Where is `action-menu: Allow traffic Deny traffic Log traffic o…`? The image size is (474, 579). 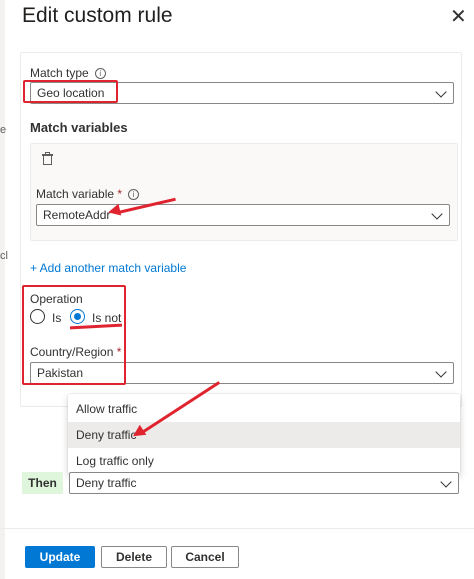
action-menu: Allow traffic Deny traffic Log traffic o… is located at coordinates (264, 434).